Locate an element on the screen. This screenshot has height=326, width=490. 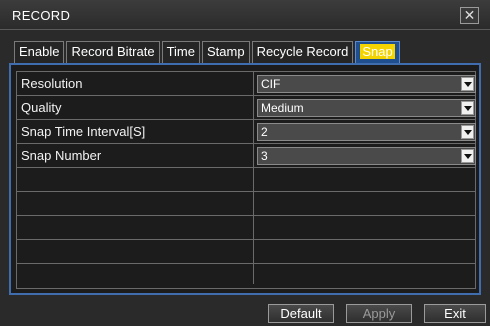
default-button: Default is located at coordinates (301, 313).